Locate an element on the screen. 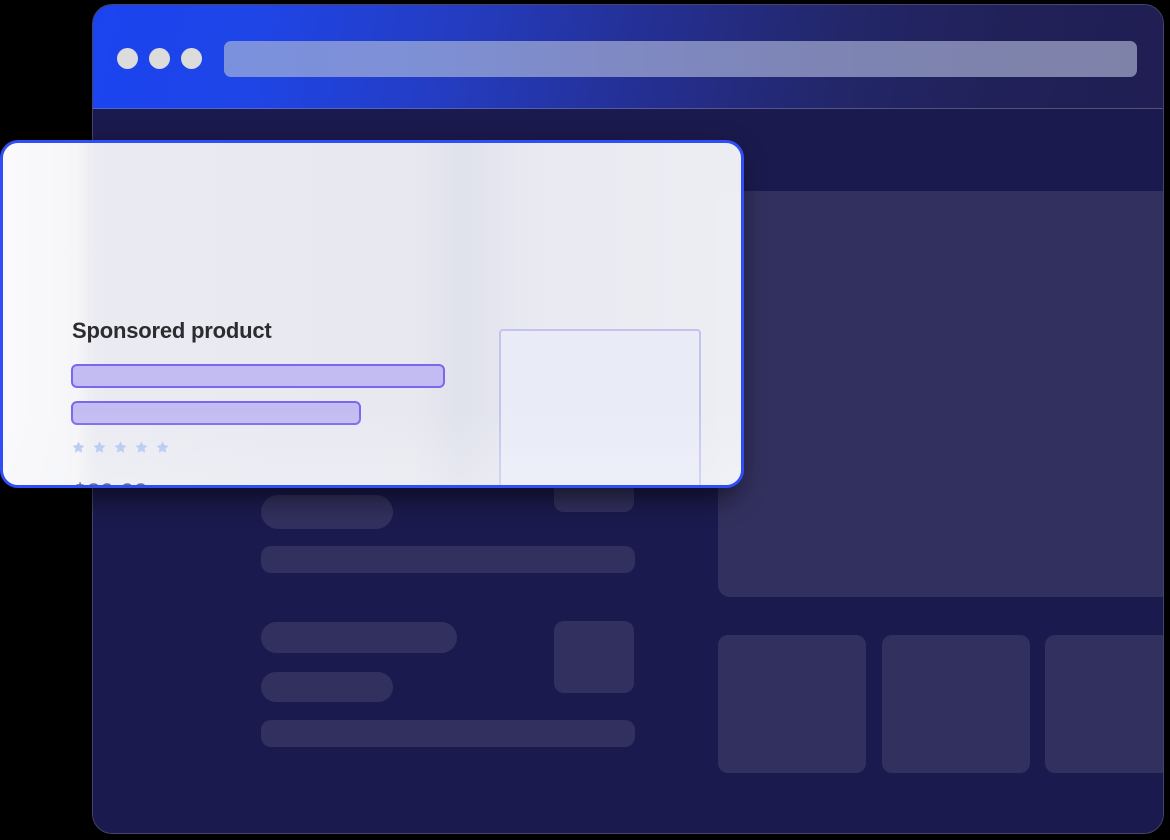  window-controls is located at coordinates (159, 58).